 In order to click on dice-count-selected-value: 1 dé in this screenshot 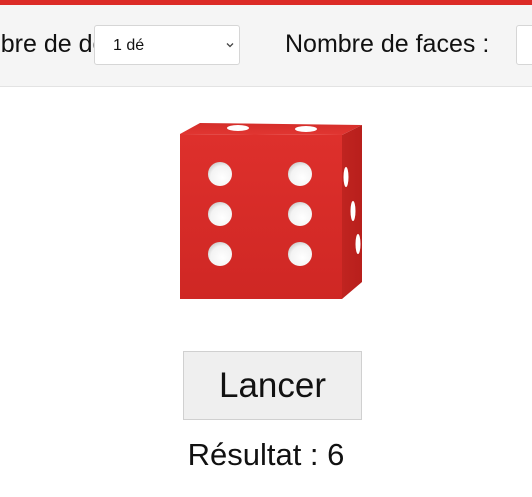, I will do `click(129, 45)`.